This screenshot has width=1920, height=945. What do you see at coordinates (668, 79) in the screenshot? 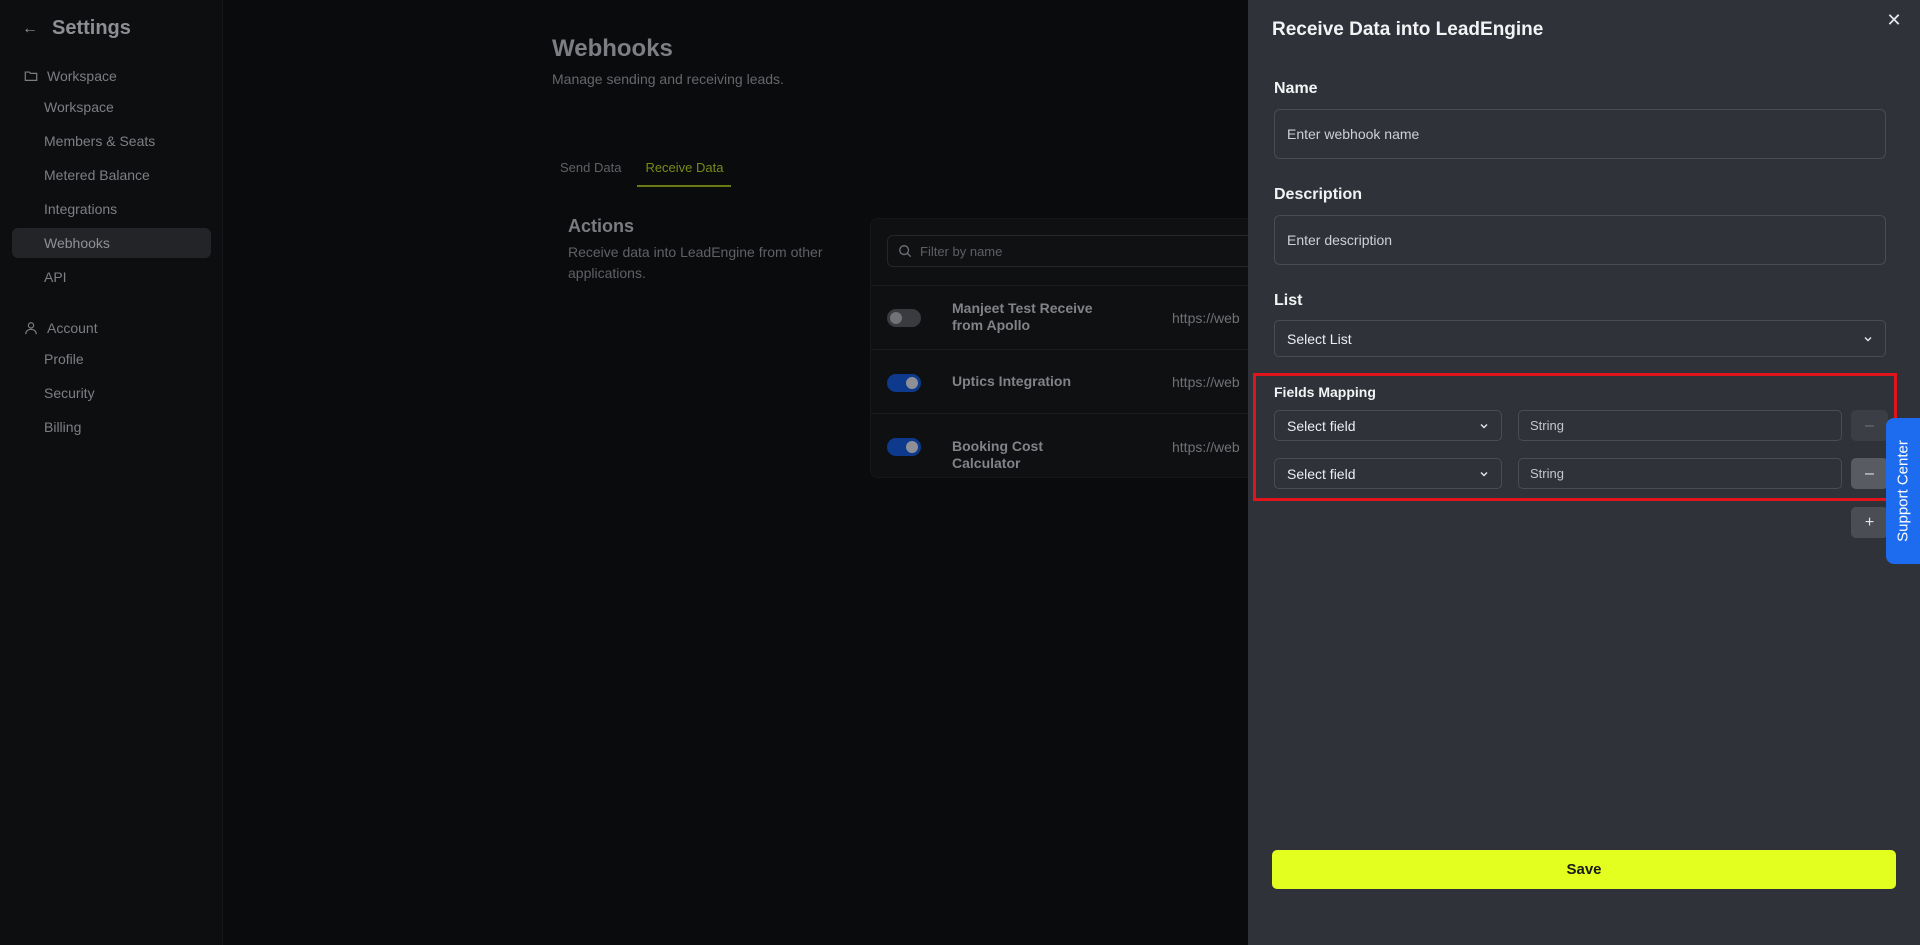
I see `page-subtitle: Manage sending and receiving leads.` at bounding box center [668, 79].